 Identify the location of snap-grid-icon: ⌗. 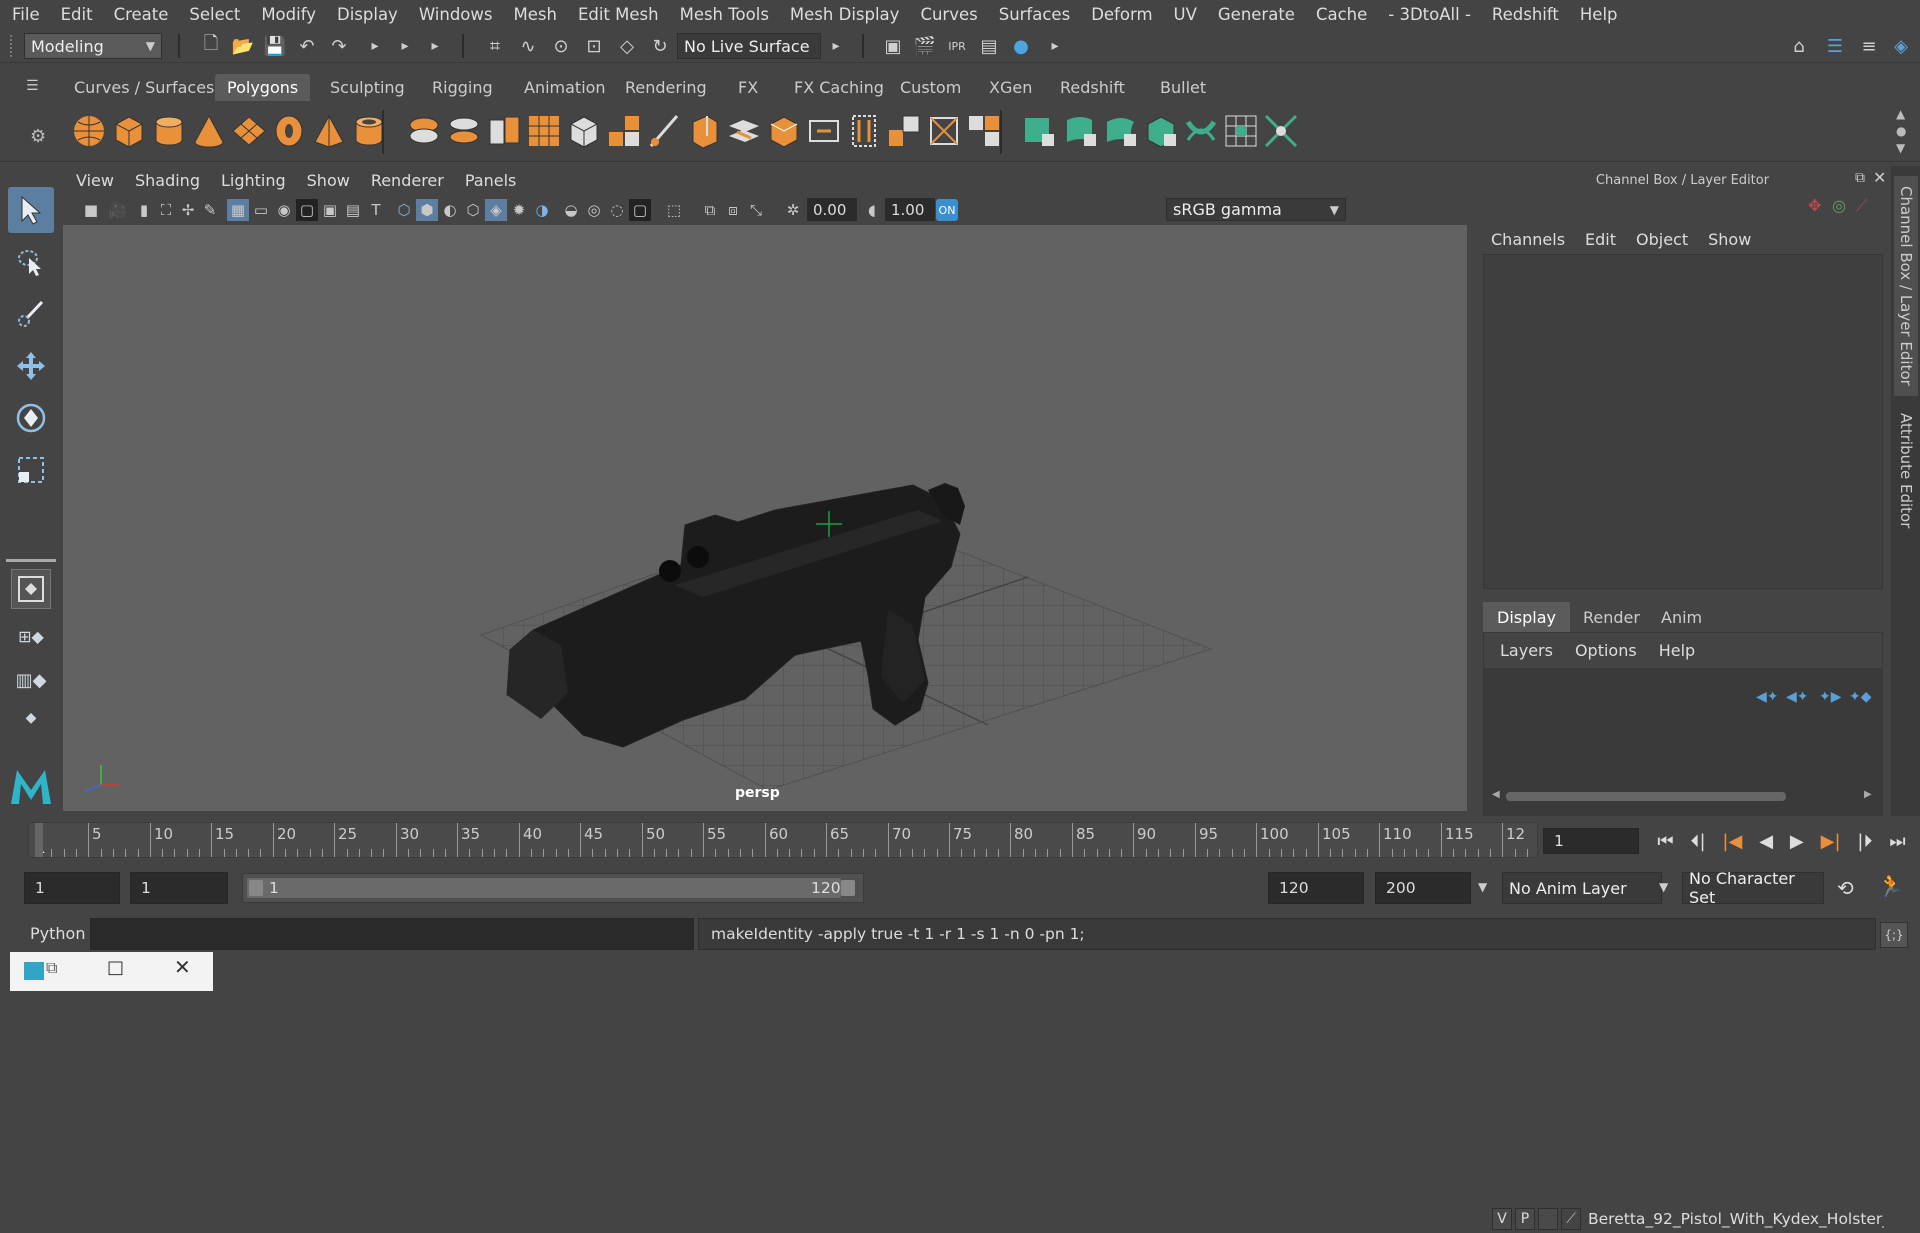
(495, 46).